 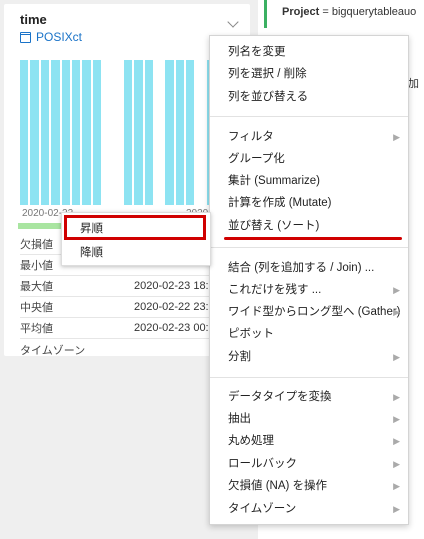 I want to click on menu-item-label: 集計 (Summarize), so click(x=274, y=181).